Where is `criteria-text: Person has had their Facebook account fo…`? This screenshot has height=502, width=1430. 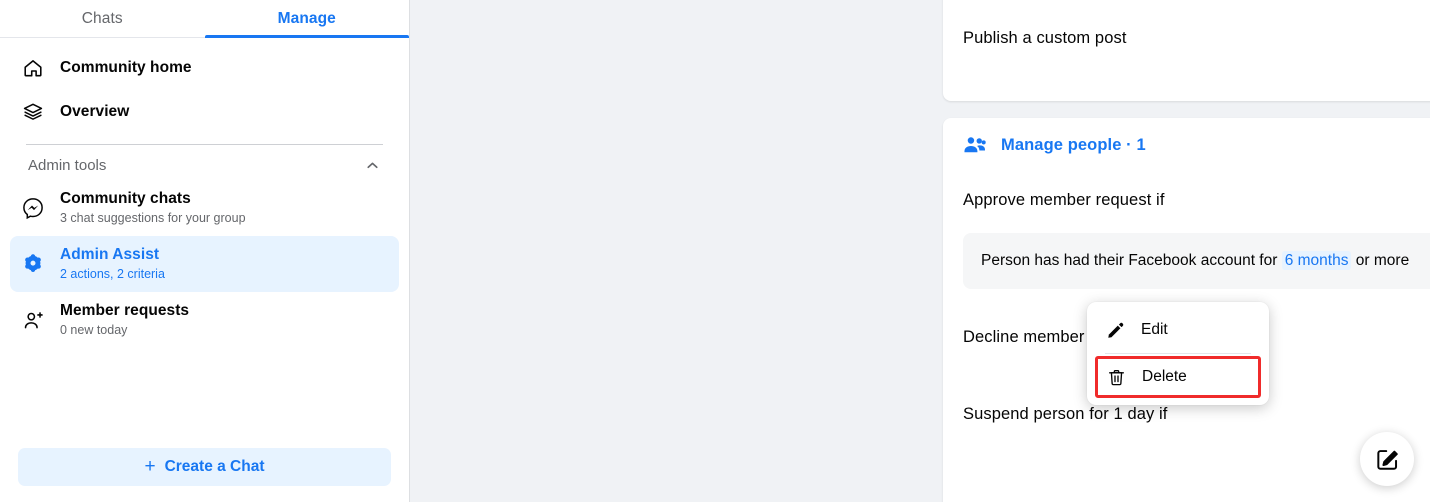 criteria-text: Person has had their Facebook account fo… is located at coordinates (1195, 260).